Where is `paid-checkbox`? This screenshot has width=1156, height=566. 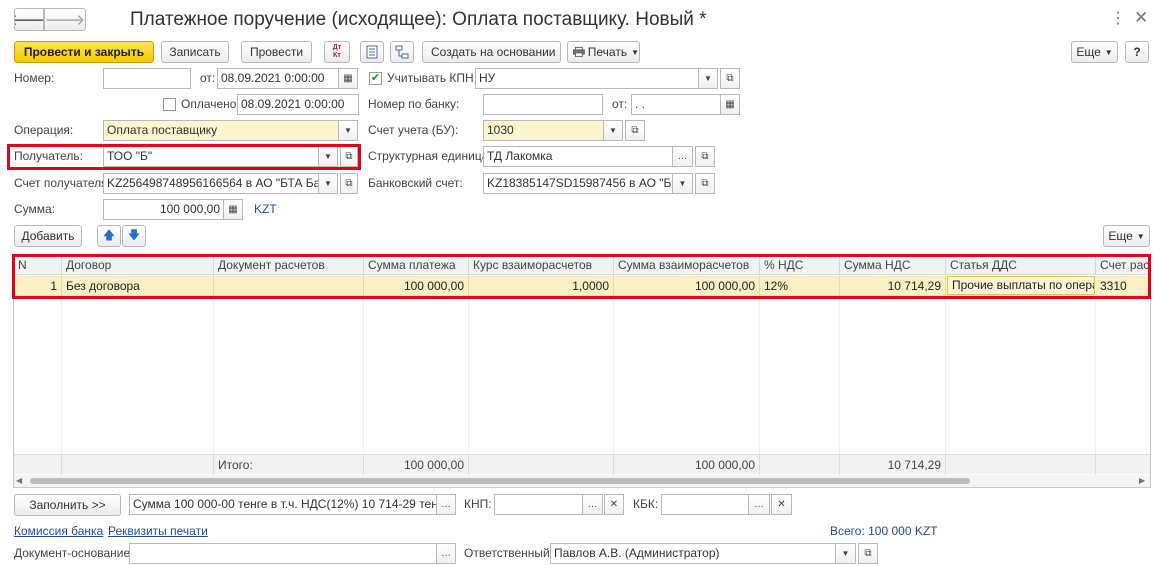
paid-checkbox is located at coordinates (169, 104).